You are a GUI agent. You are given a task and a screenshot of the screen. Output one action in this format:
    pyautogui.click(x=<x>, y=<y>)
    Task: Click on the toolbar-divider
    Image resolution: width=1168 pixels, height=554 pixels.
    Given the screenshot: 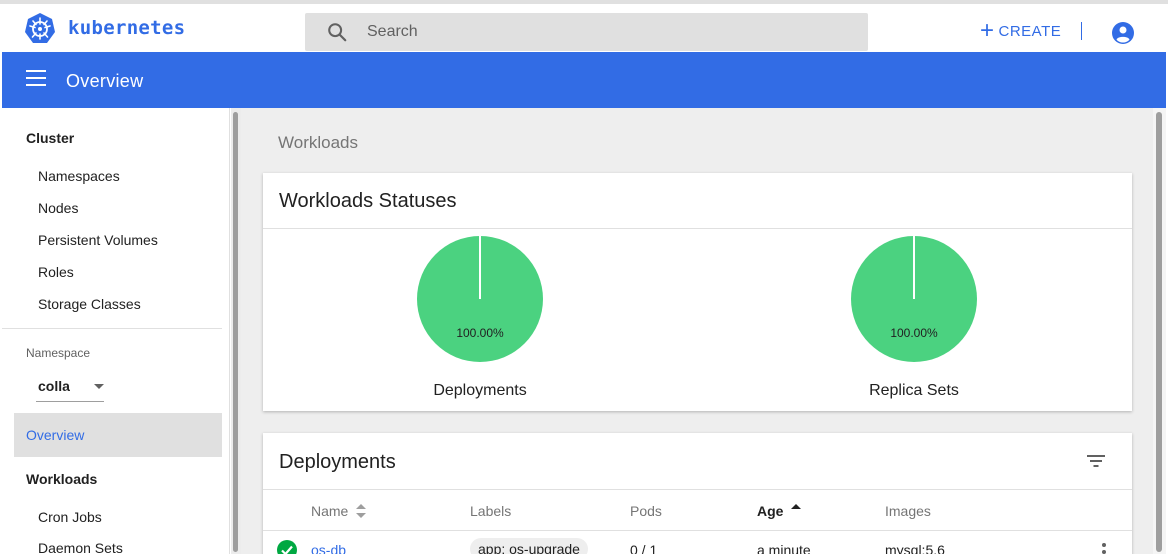 What is the action you would take?
    pyautogui.click(x=1081, y=31)
    